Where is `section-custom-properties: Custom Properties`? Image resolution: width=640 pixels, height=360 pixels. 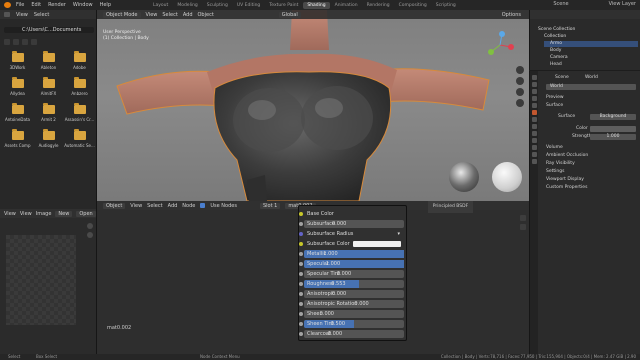
section-custom-properties: Custom Properties is located at coordinates (566, 187).